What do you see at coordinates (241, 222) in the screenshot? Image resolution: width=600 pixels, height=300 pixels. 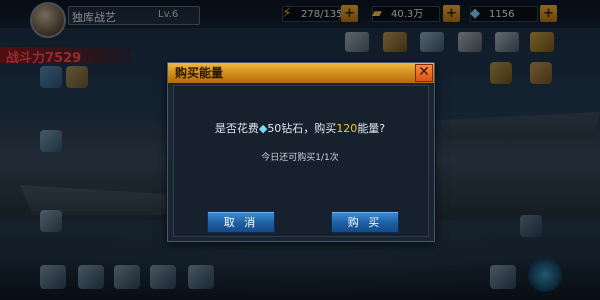 I see `cancel-button: 取 消` at bounding box center [241, 222].